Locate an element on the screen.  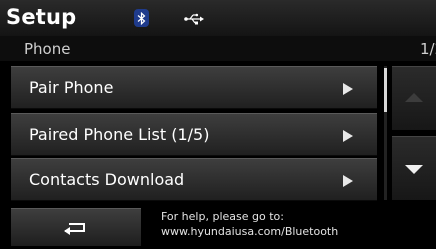
page-indicator: 1/2 is located at coordinates (428, 49).